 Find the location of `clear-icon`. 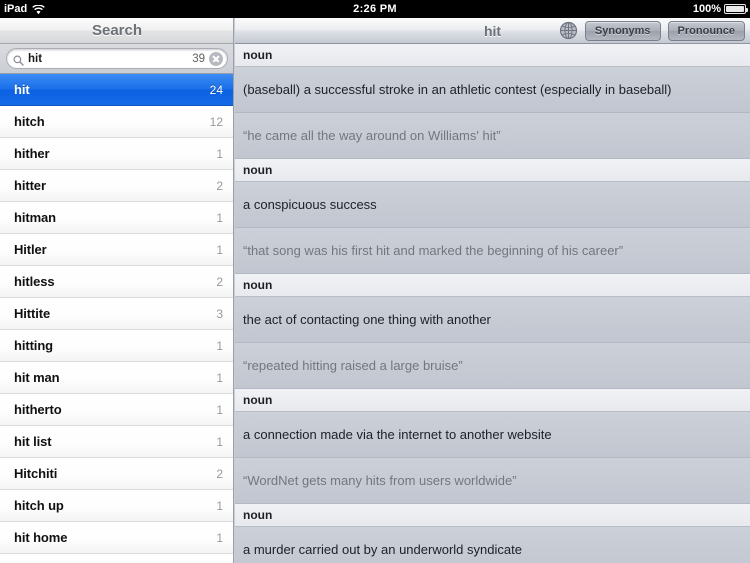

clear-icon is located at coordinates (216, 58).